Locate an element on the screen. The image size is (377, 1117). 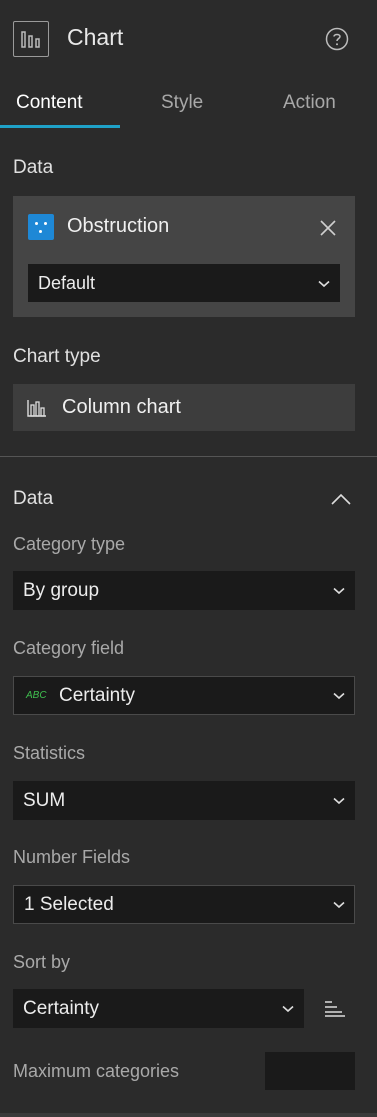
statistics-select: SUM is located at coordinates (184, 800).